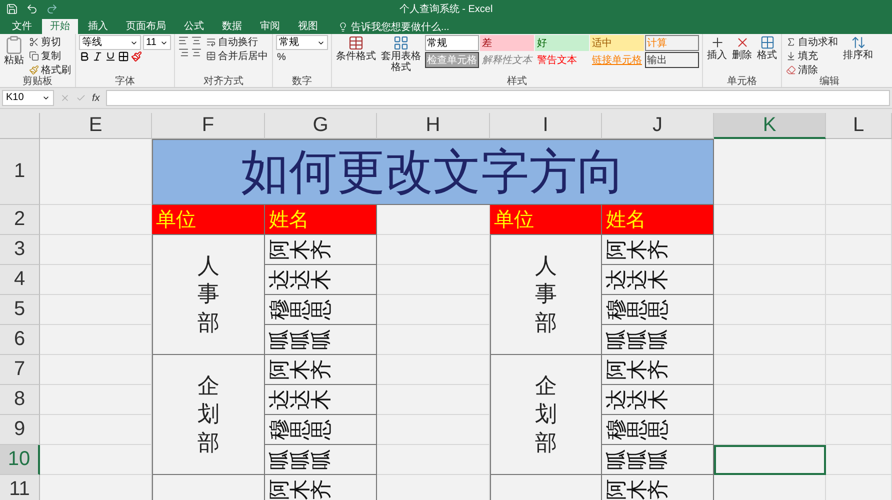  What do you see at coordinates (302, 42) in the screenshot?
I see `number-format-select: 常规` at bounding box center [302, 42].